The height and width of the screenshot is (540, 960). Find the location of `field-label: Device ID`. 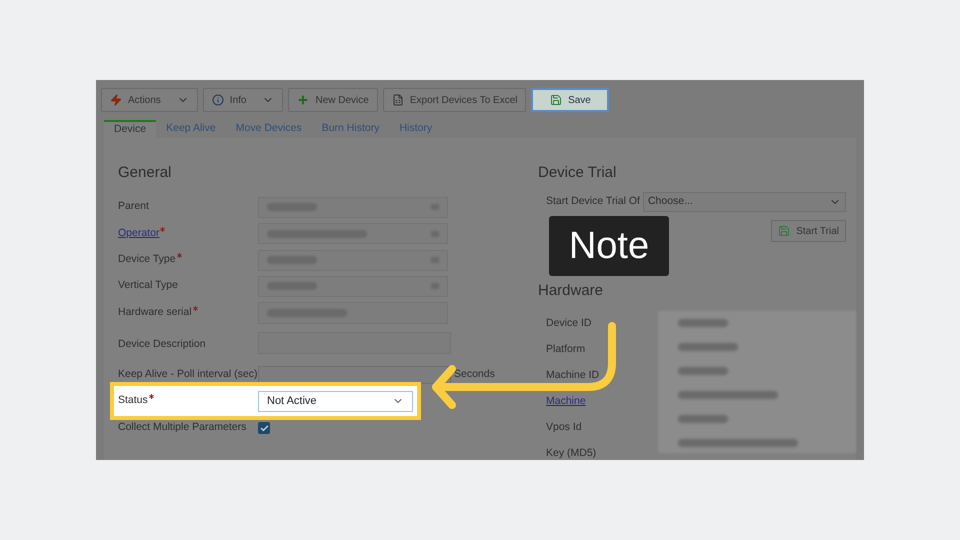

field-label: Device ID is located at coordinates (569, 323).